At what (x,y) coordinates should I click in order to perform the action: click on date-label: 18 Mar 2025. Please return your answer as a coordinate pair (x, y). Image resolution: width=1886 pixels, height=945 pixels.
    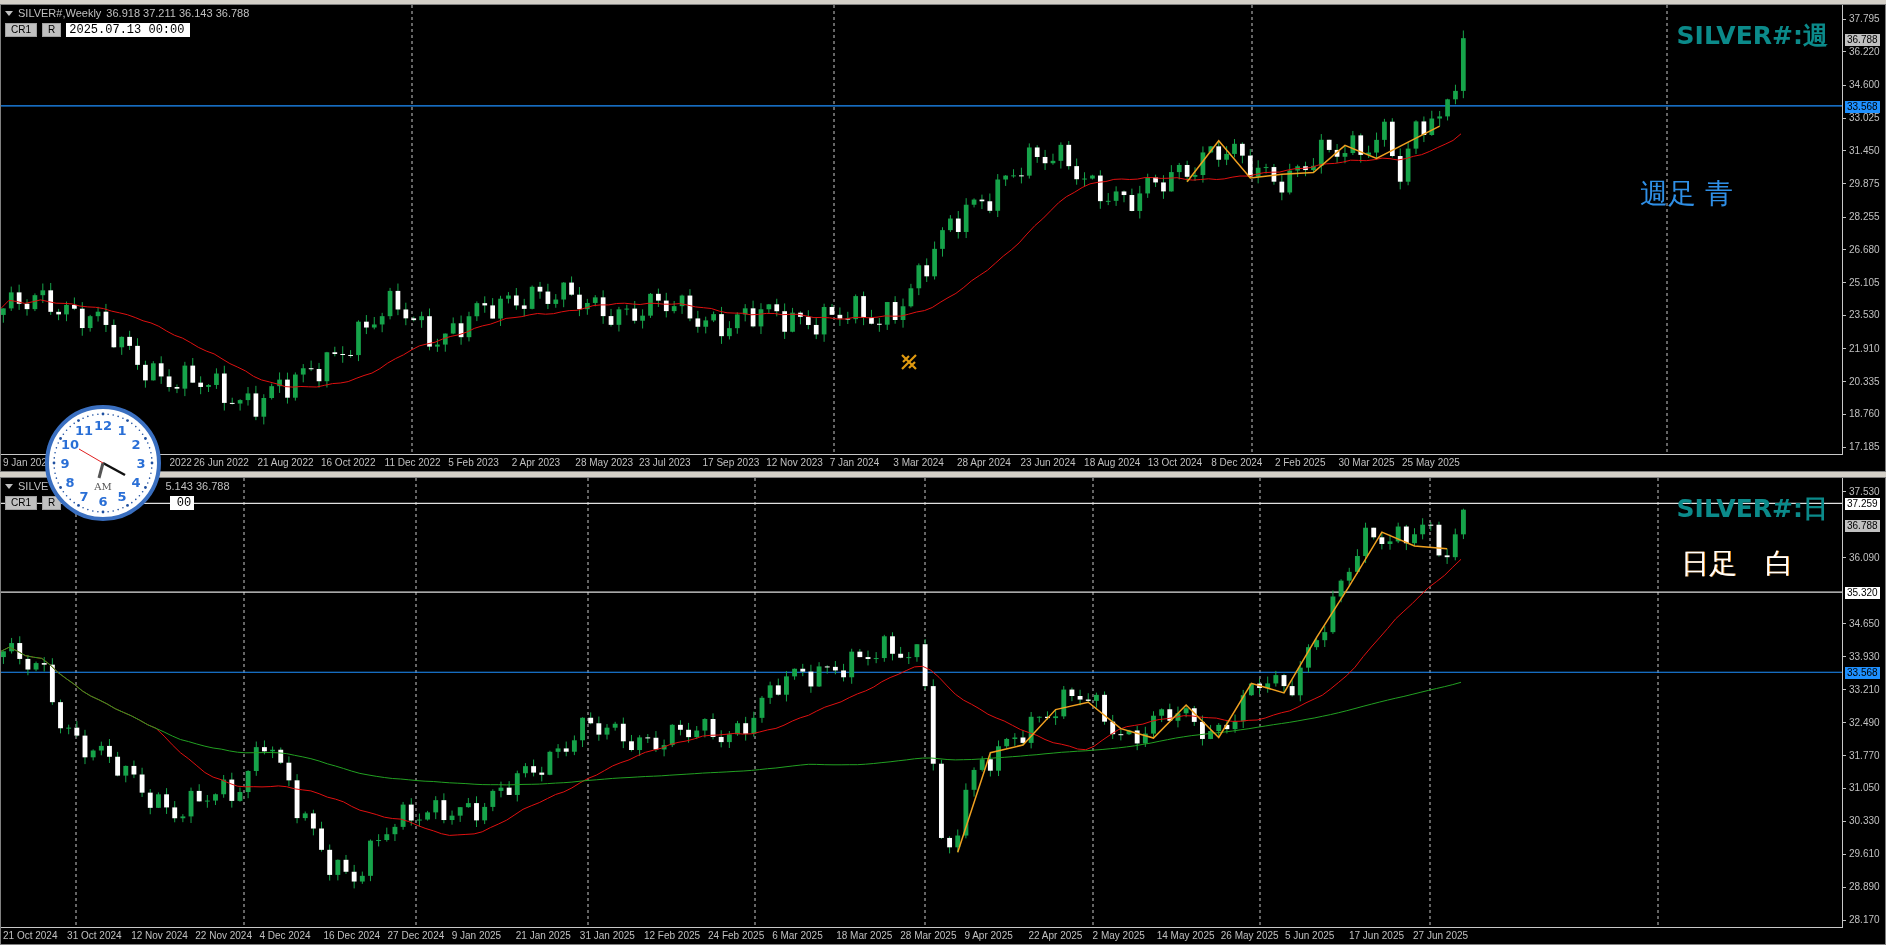
    Looking at the image, I should click on (864, 936).